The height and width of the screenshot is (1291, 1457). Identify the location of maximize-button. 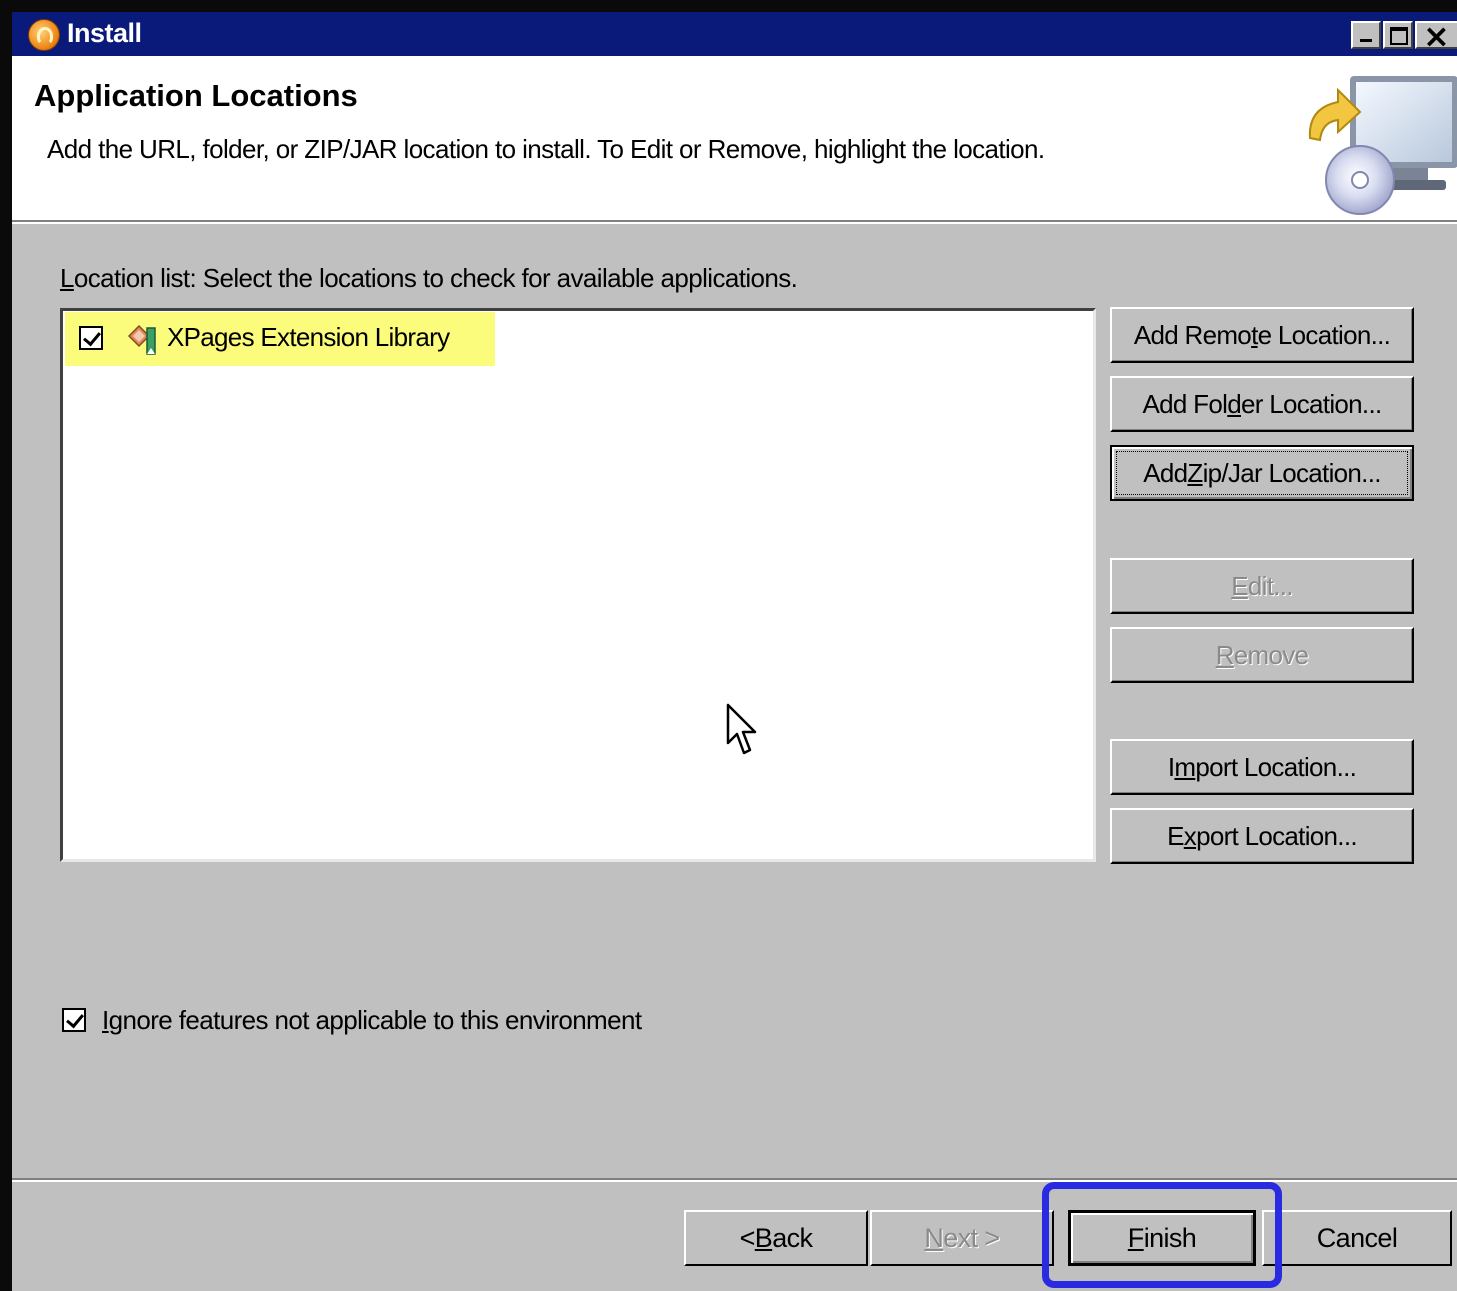
(1398, 35).